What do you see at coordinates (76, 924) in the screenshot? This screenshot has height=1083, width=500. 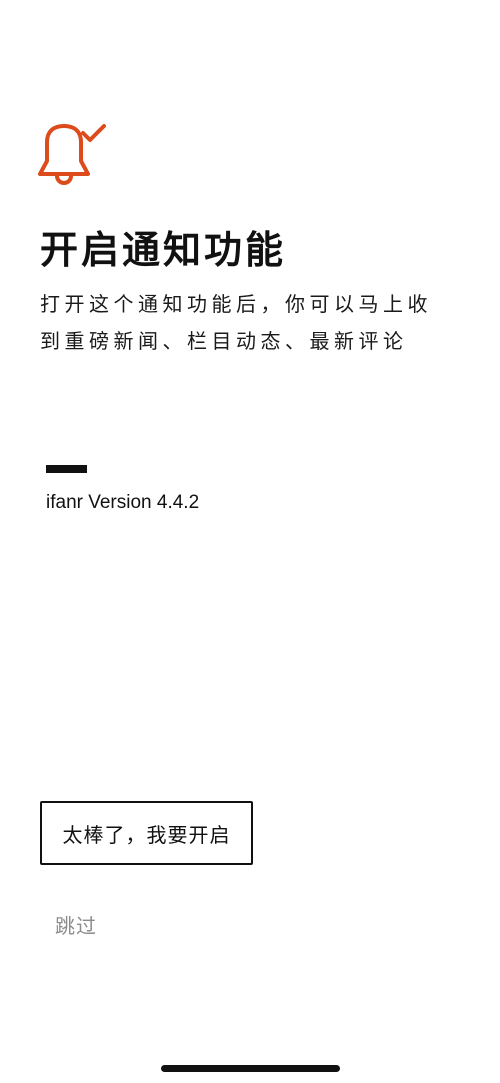 I see `skip-link: 跳过` at bounding box center [76, 924].